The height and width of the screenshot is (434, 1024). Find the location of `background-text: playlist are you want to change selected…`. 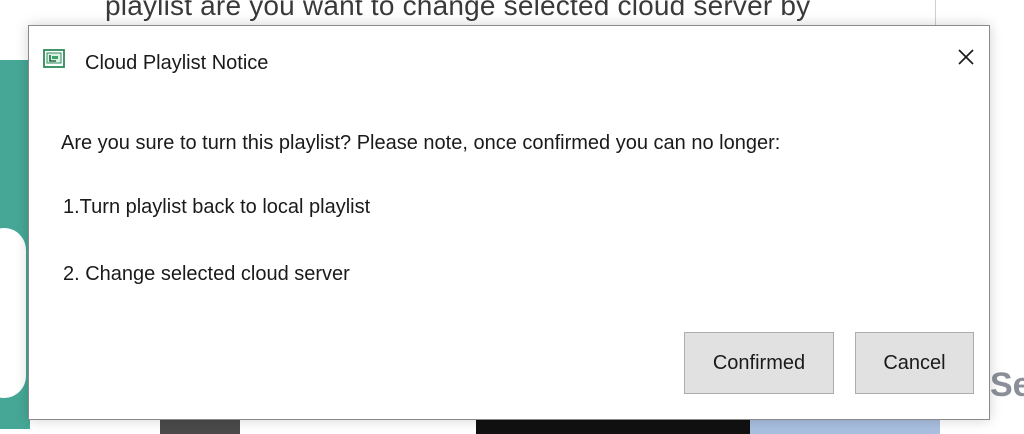

background-text: playlist are you want to change selected… is located at coordinates (458, 10).